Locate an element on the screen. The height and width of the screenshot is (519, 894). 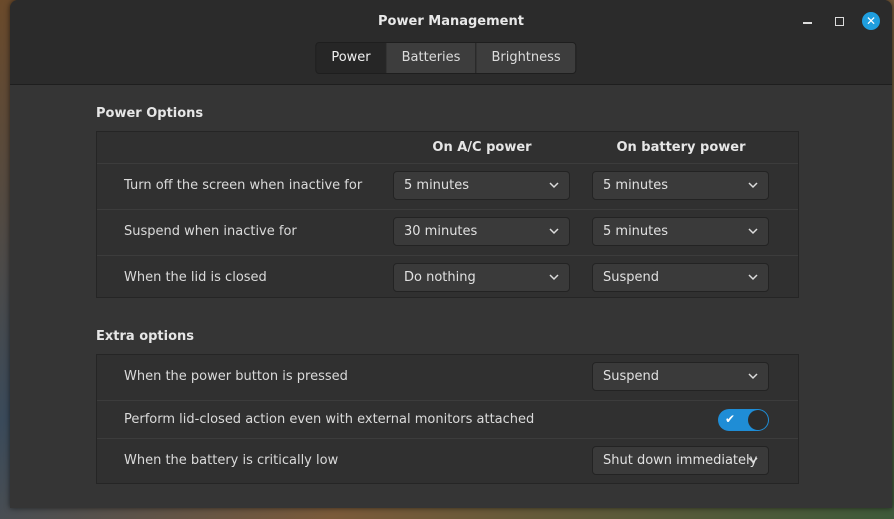
row-label: When the battery is critically low is located at coordinates (231, 460).